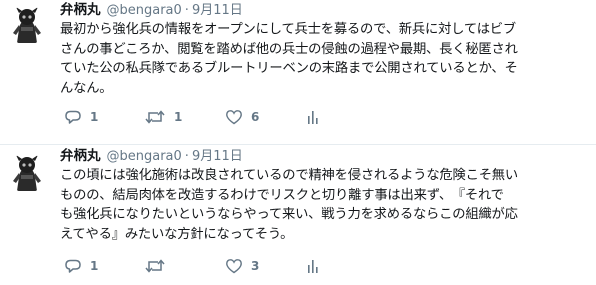 This screenshot has width=596, height=285. I want to click on like-count: 6, so click(255, 117).